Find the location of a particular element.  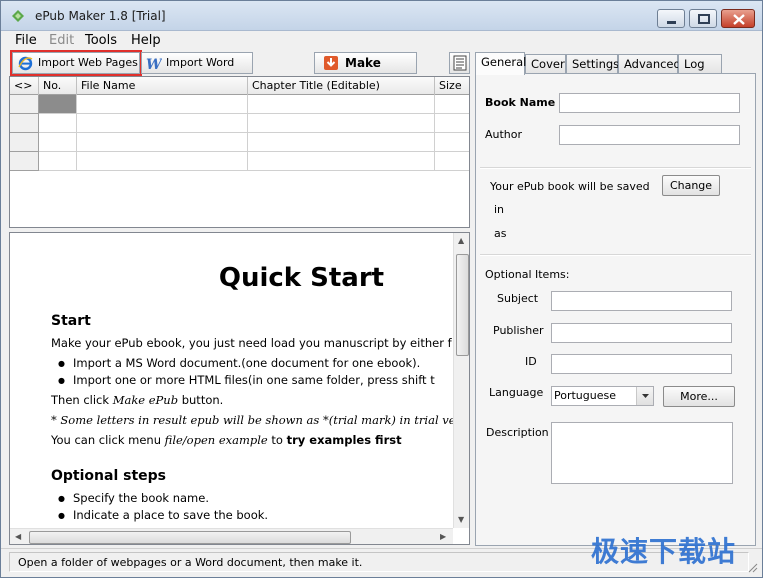

minimize-icon is located at coordinates (671, 22).